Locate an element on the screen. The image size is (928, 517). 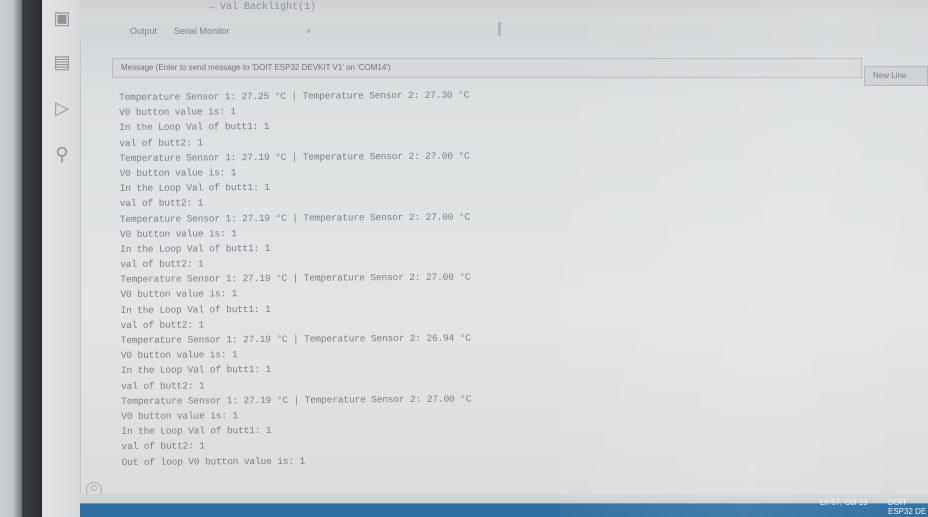
tab-serial-monitor: Serial Monitor is located at coordinates (202, 31).